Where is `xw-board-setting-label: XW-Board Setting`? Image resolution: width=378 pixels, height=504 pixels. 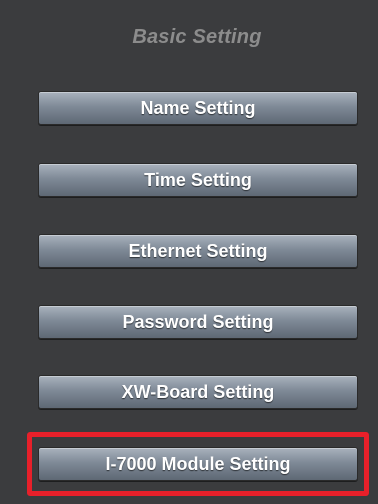 xw-board-setting-label: XW-Board Setting is located at coordinates (198, 392).